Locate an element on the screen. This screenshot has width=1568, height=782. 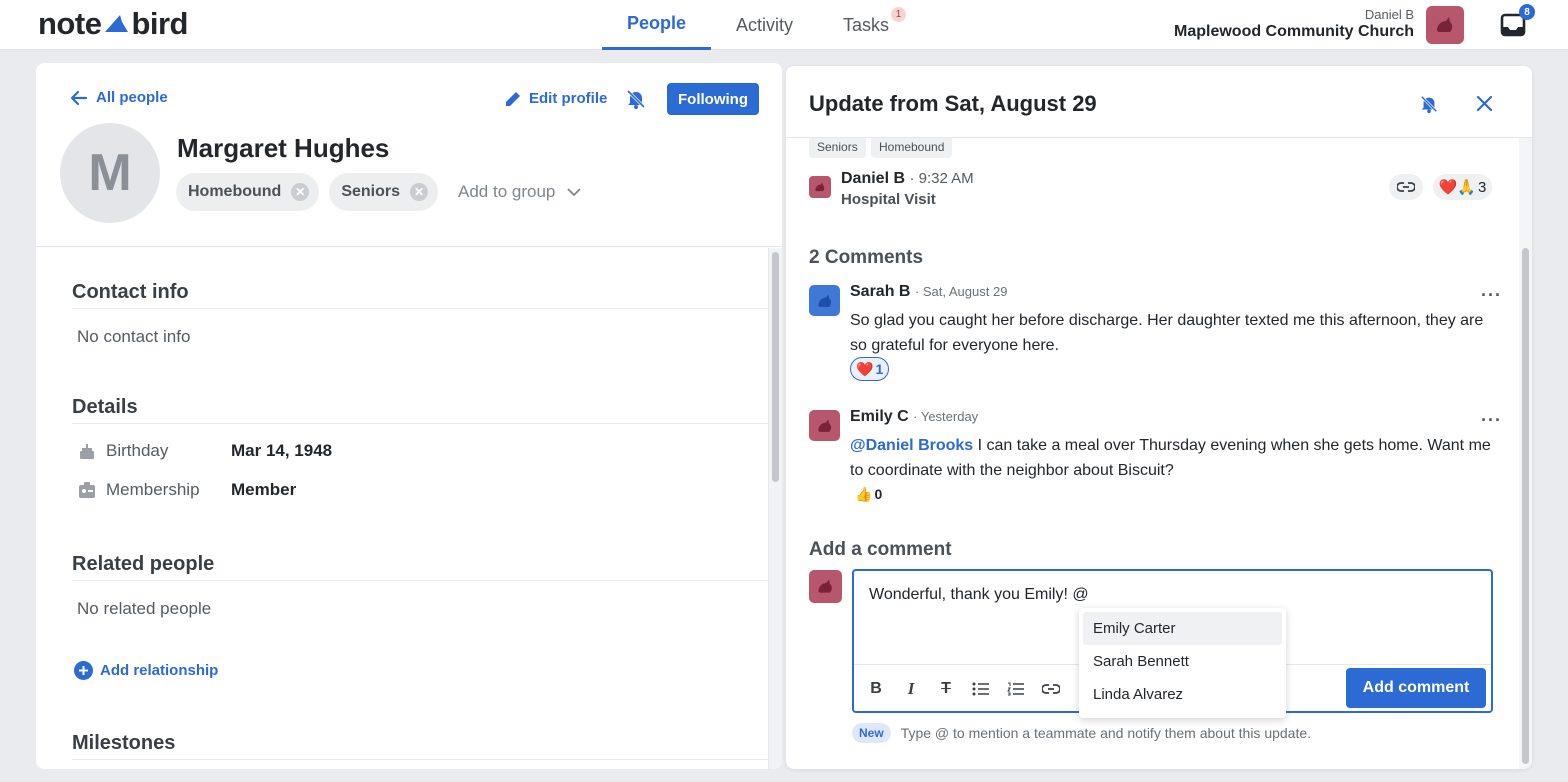
badge-icon is located at coordinates (87, 490).